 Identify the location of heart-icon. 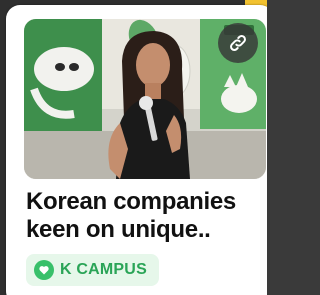
(44, 270).